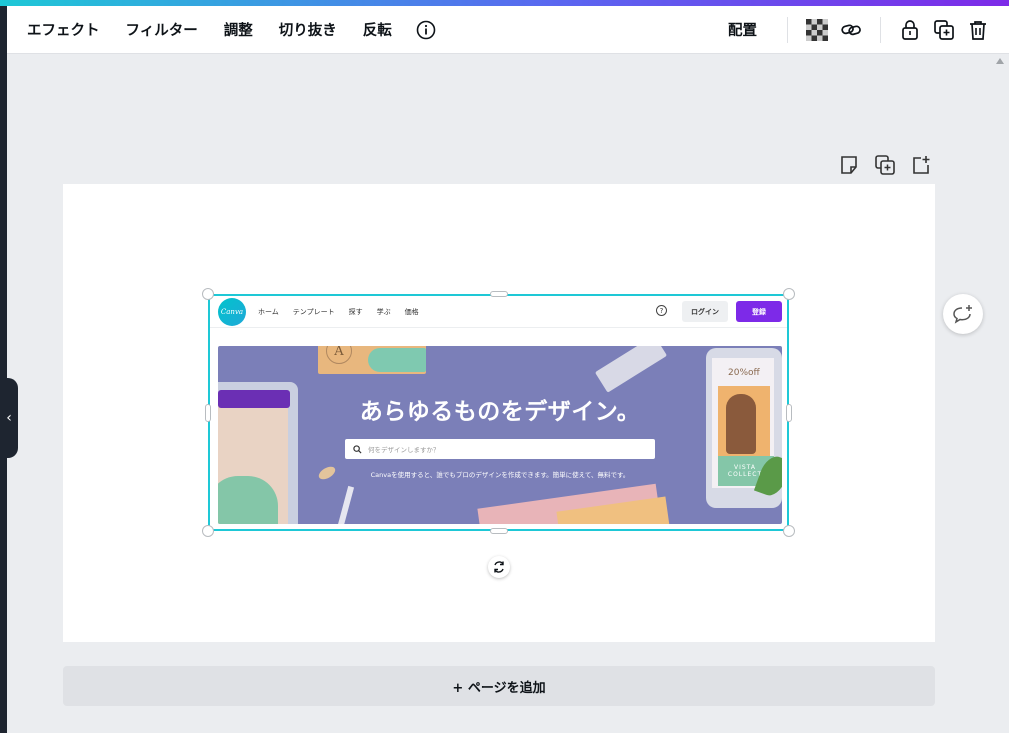 The width and height of the screenshot is (1009, 733). What do you see at coordinates (705, 311) in the screenshot?
I see `embedded-login-button: ログイン` at bounding box center [705, 311].